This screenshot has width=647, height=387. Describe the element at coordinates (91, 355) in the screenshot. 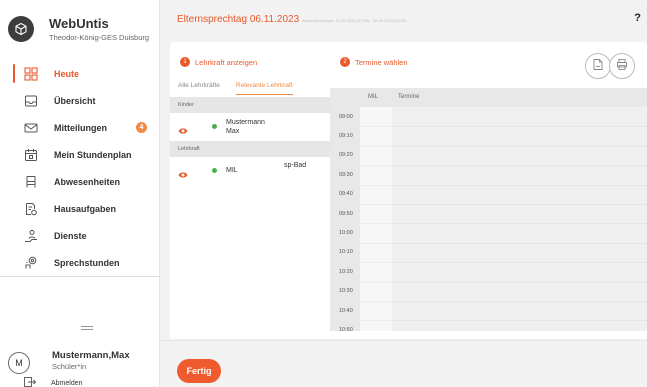

I see `user-name: Mustermann,Max` at that location.